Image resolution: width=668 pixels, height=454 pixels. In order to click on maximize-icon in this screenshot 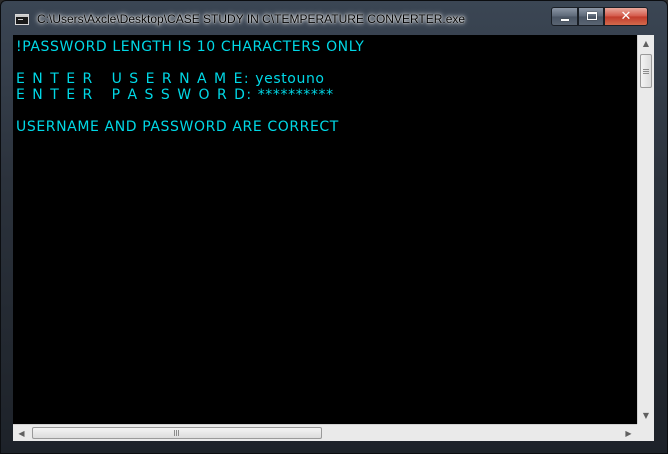, I will do `click(592, 16)`.